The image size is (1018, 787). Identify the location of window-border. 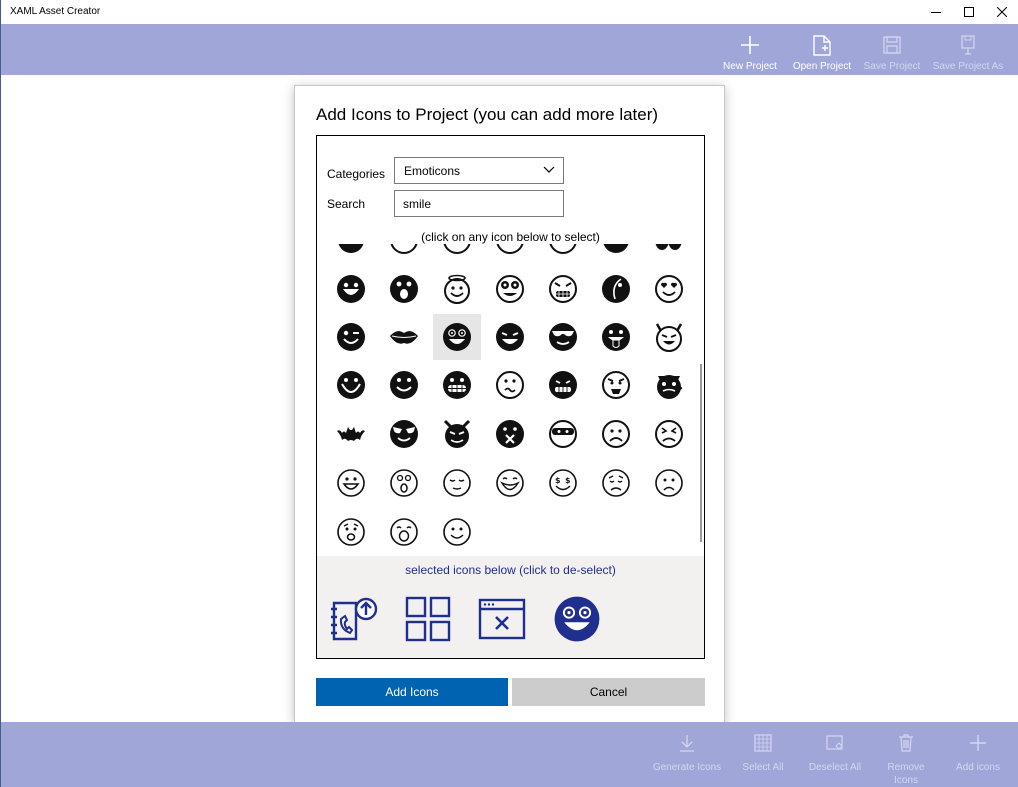
(0, 398).